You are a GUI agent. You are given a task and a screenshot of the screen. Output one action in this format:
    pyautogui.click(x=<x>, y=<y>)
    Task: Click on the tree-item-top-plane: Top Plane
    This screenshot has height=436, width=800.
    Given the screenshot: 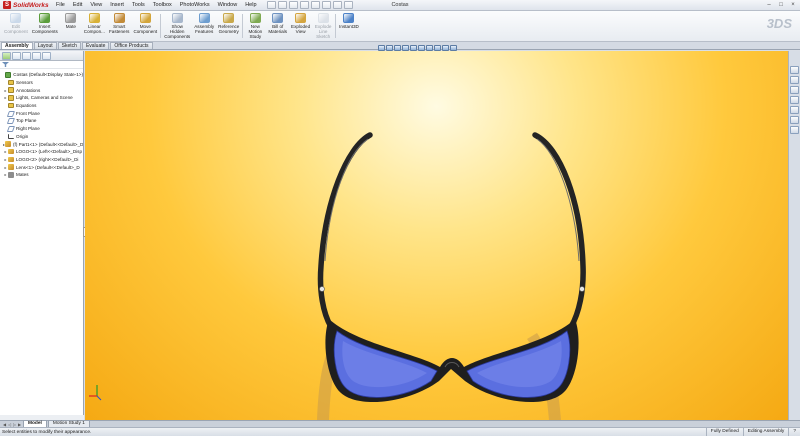 What is the action you would take?
    pyautogui.click(x=41, y=121)
    